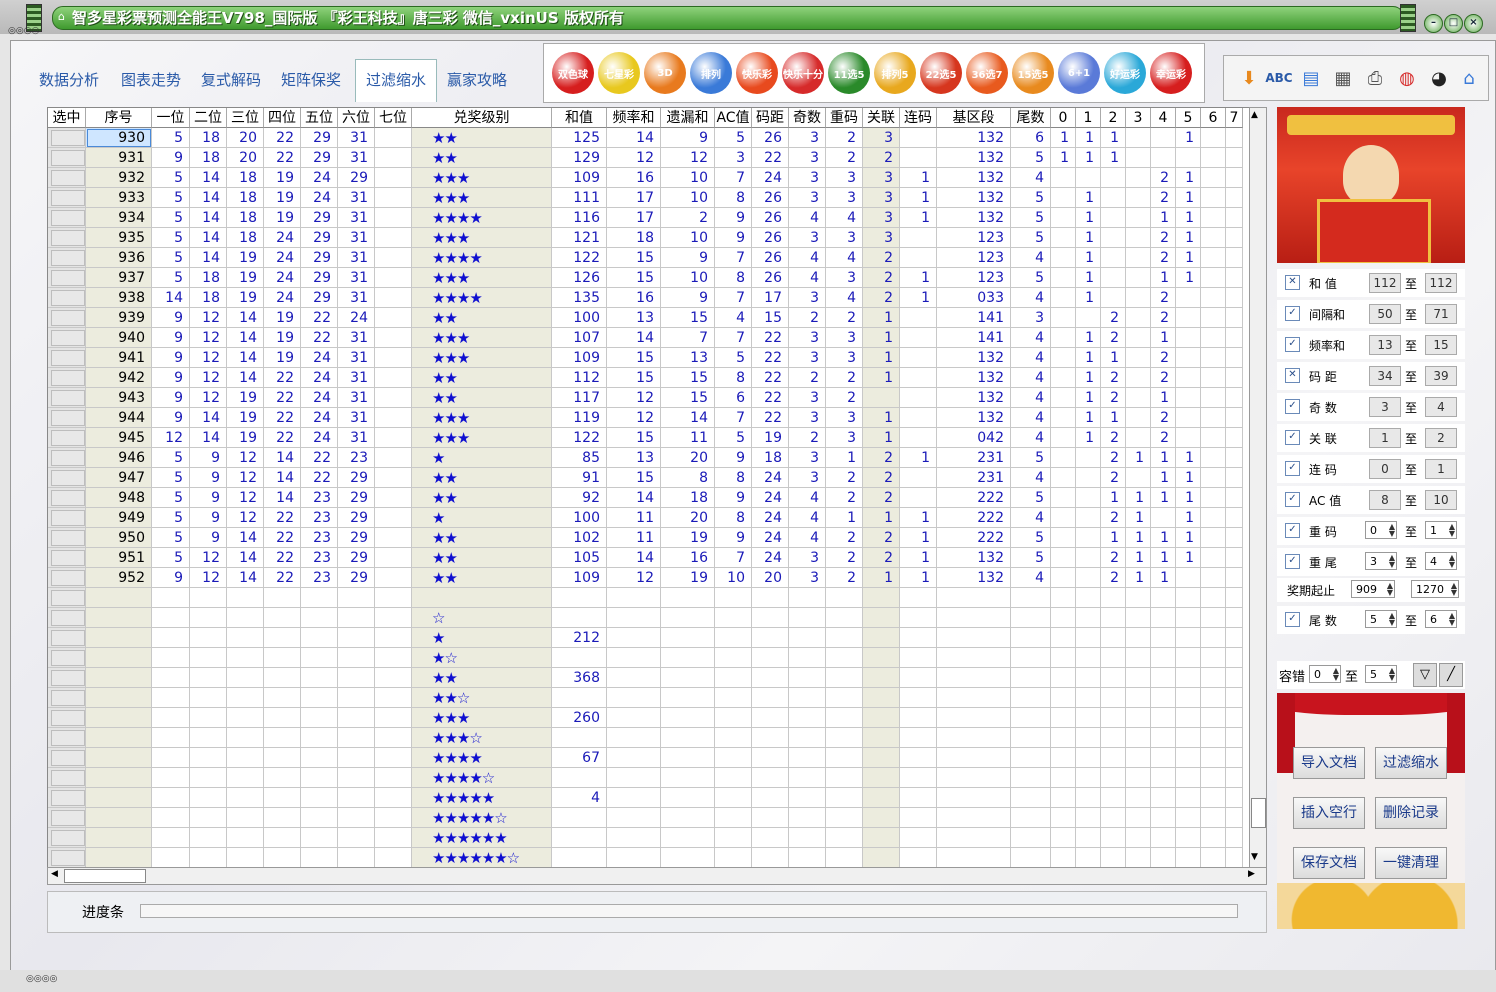 The width and height of the screenshot is (1496, 992). I want to click on data-cell: 23, so click(356, 458).